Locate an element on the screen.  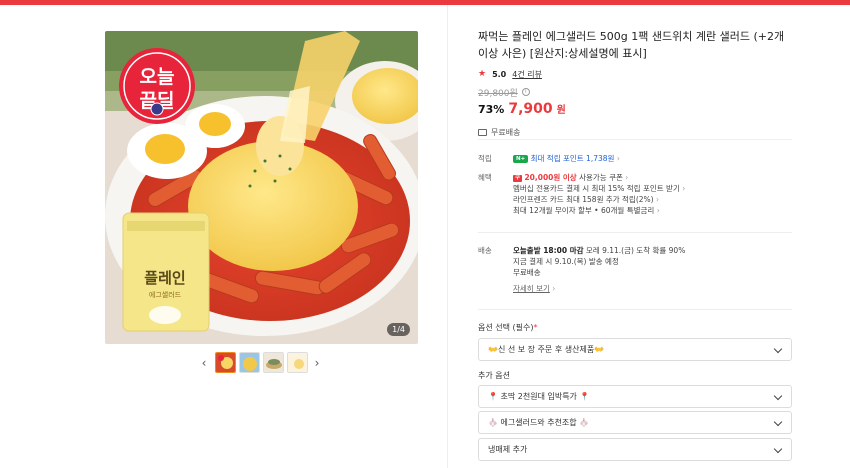
additional-option-select-3: 냉매제 추가 is located at coordinates (635, 449).